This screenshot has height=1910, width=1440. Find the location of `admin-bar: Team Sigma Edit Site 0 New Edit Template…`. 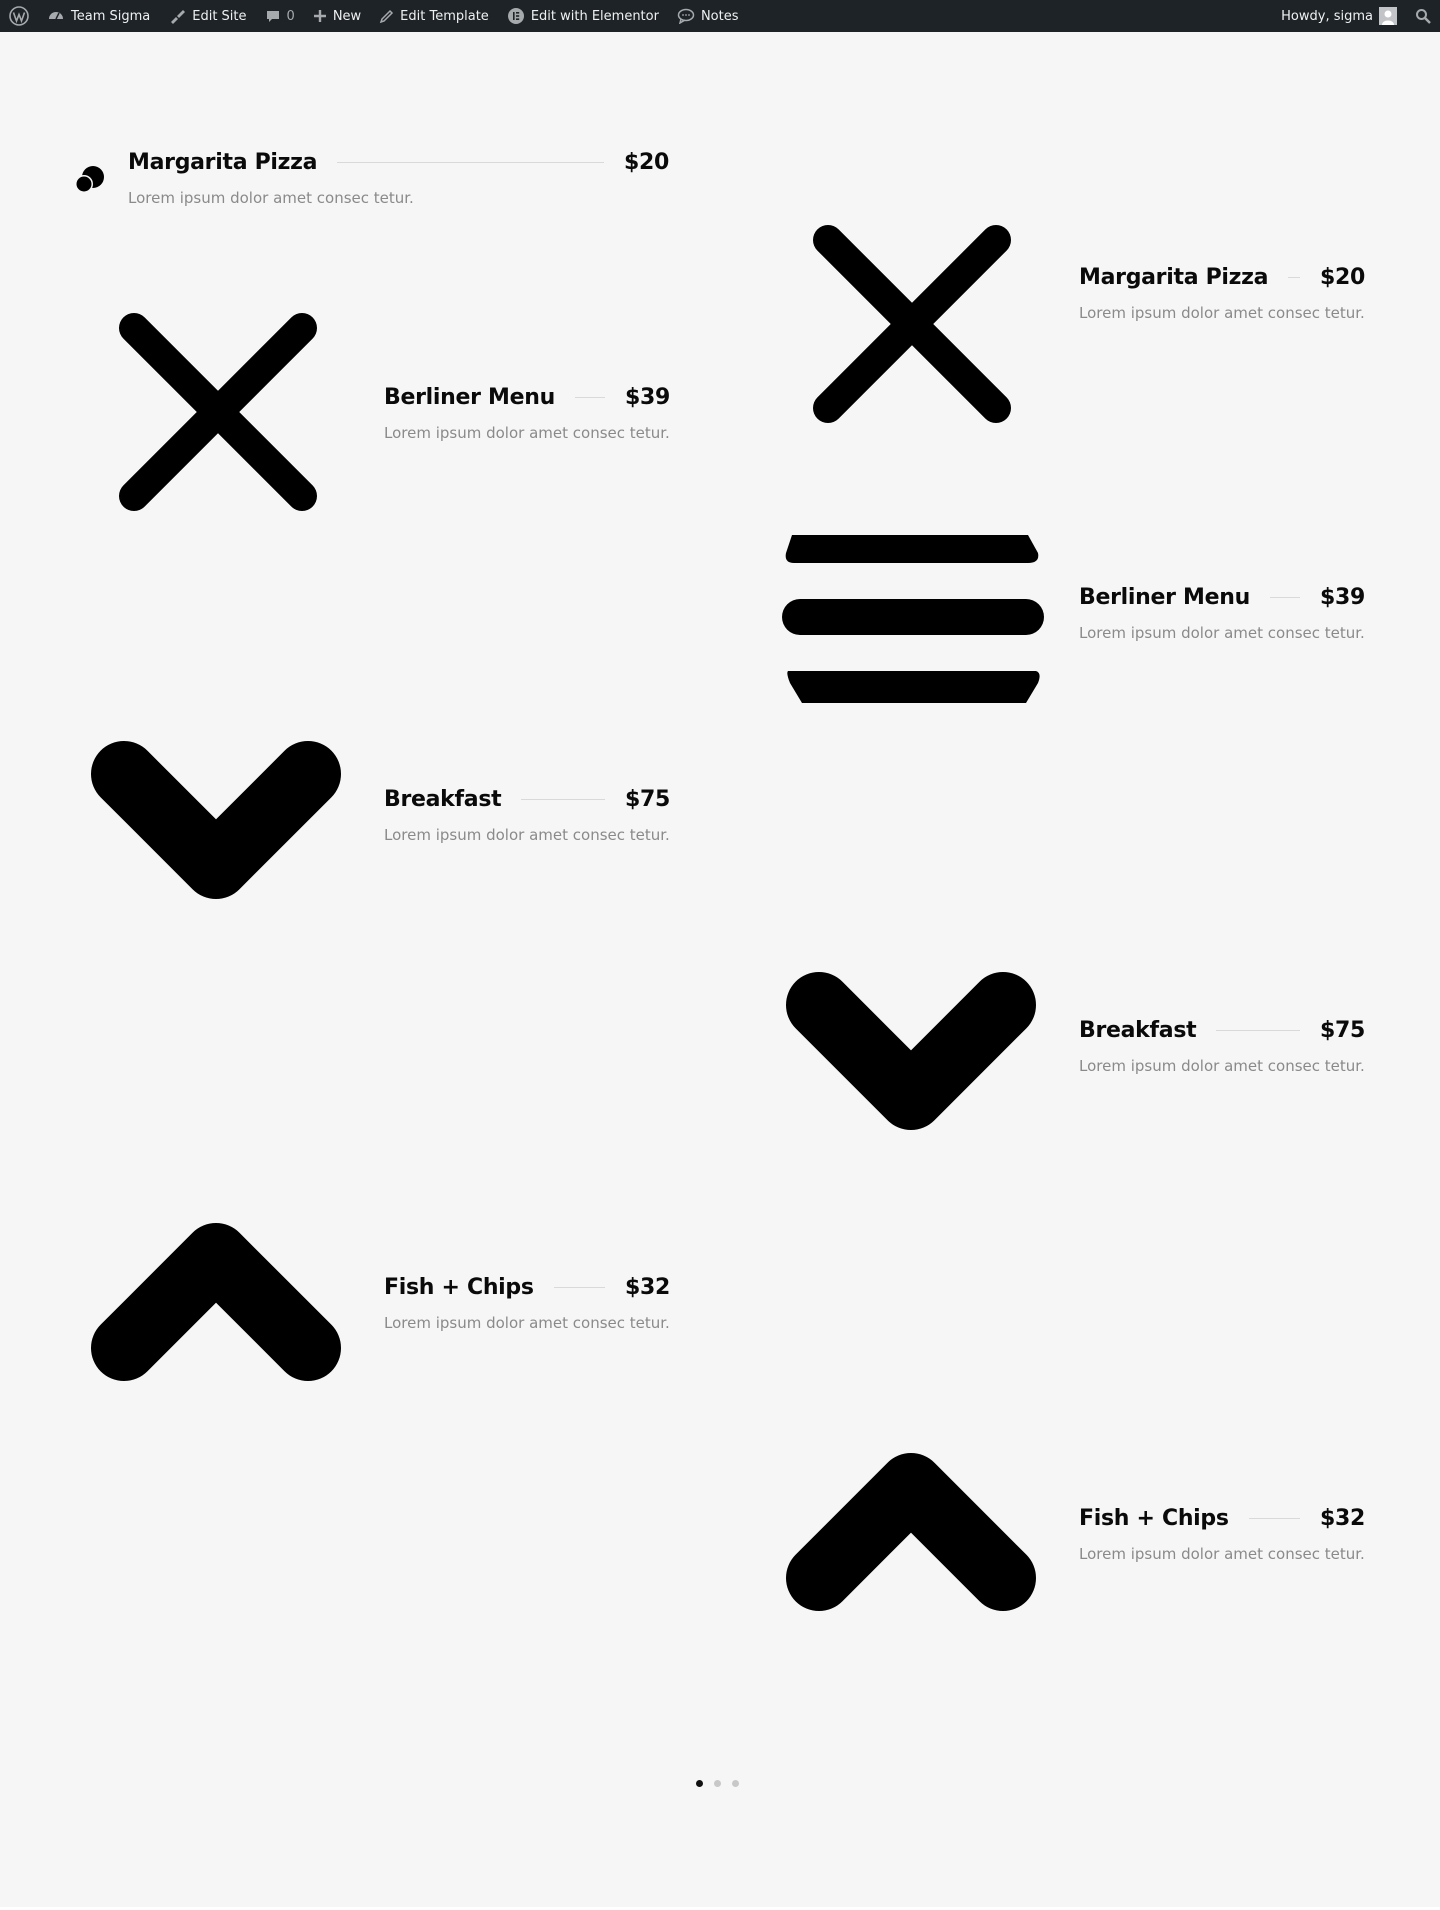

admin-bar: Team Sigma Edit Site 0 New Edit Template… is located at coordinates (720, 16).